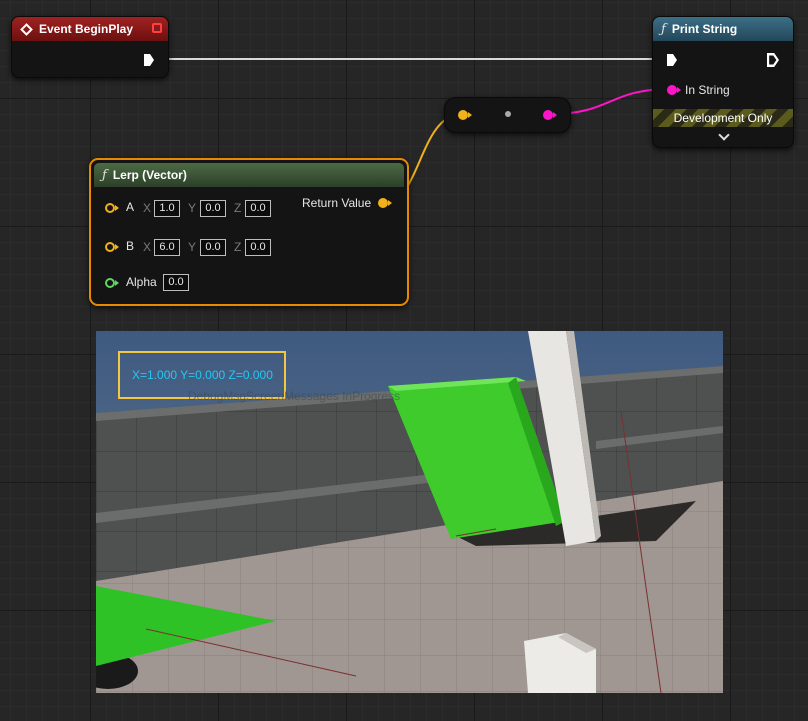  I want to click on chevron-down-icon, so click(724, 135).